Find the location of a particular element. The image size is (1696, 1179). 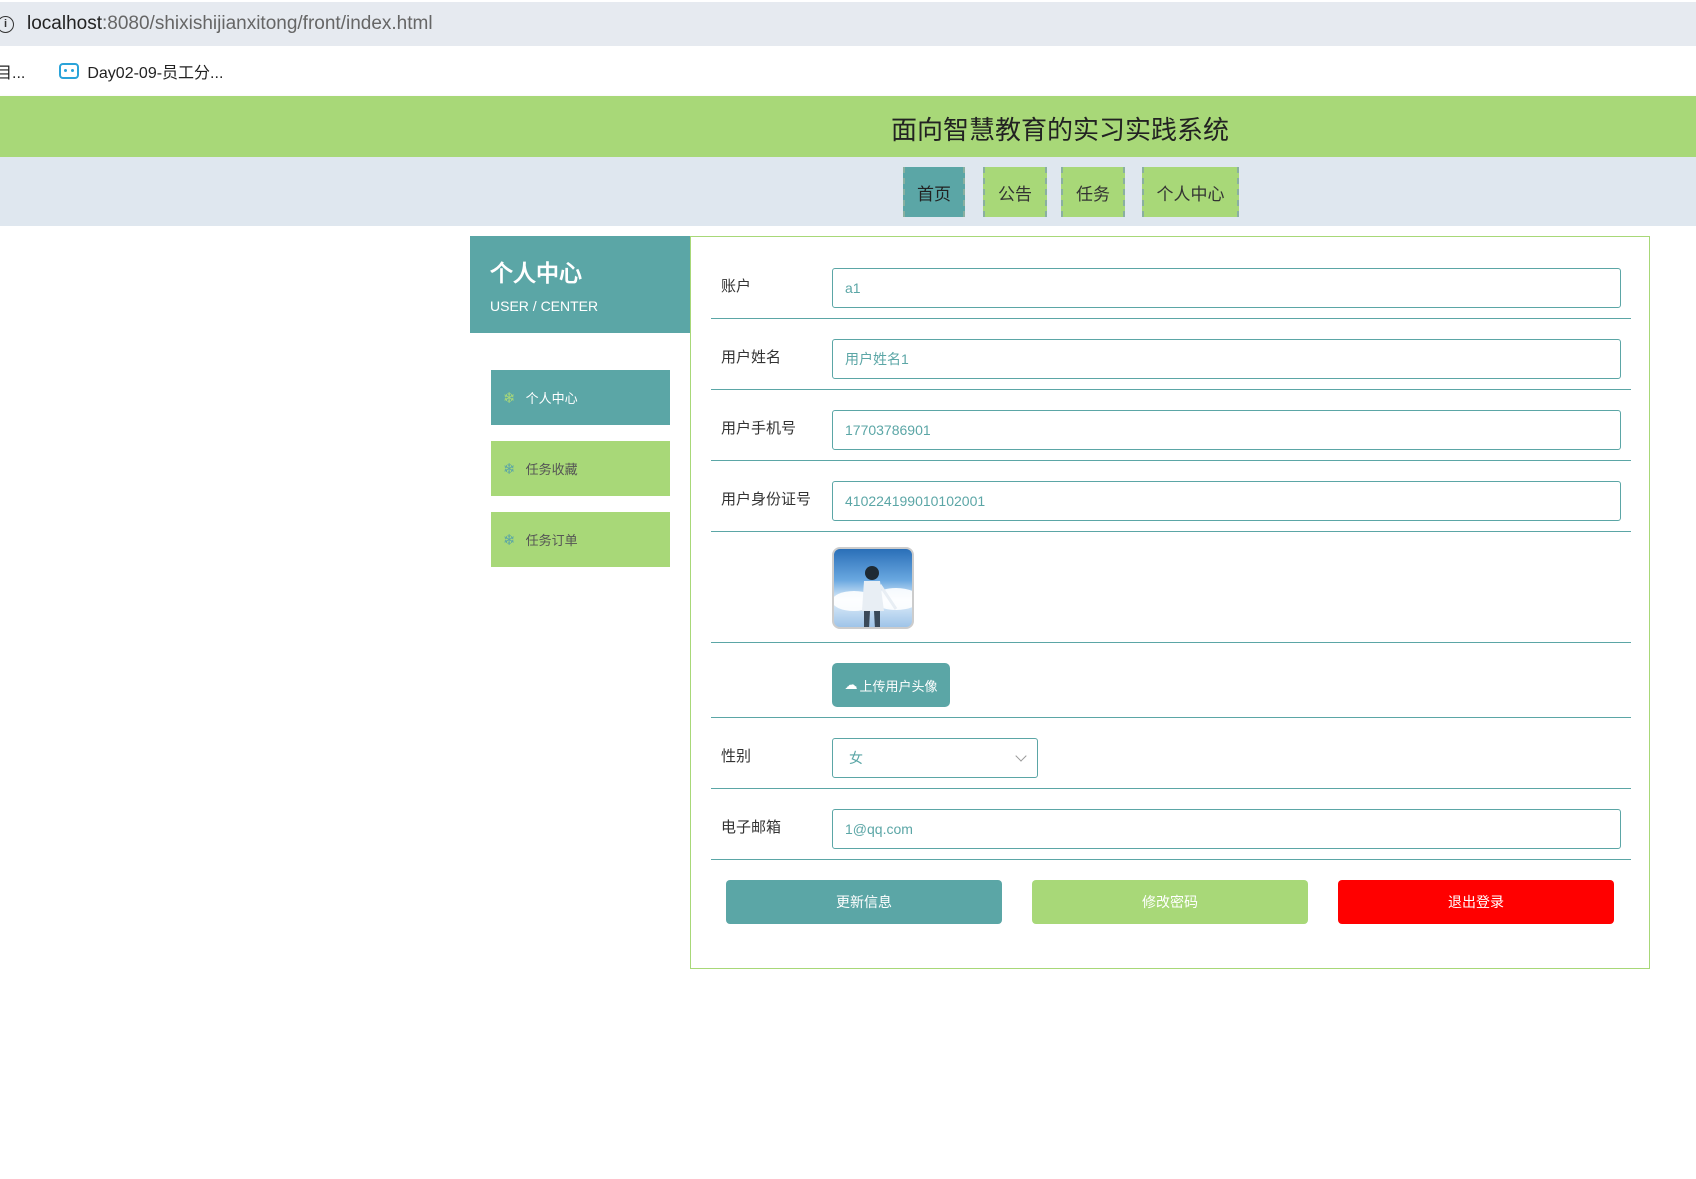

phone-input: 17703786901 is located at coordinates (1226, 430).